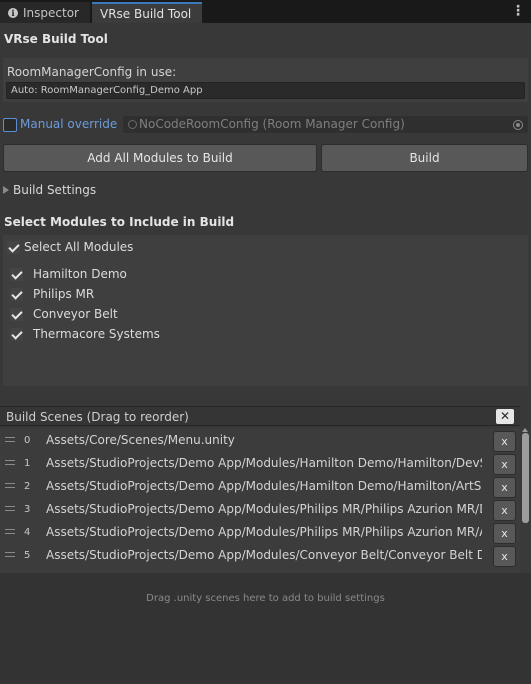 Image resolution: width=531 pixels, height=684 pixels. Describe the element at coordinates (265, 90) in the screenshot. I see `config-field: Auto: RoomManagerConfig_Demo App` at that location.